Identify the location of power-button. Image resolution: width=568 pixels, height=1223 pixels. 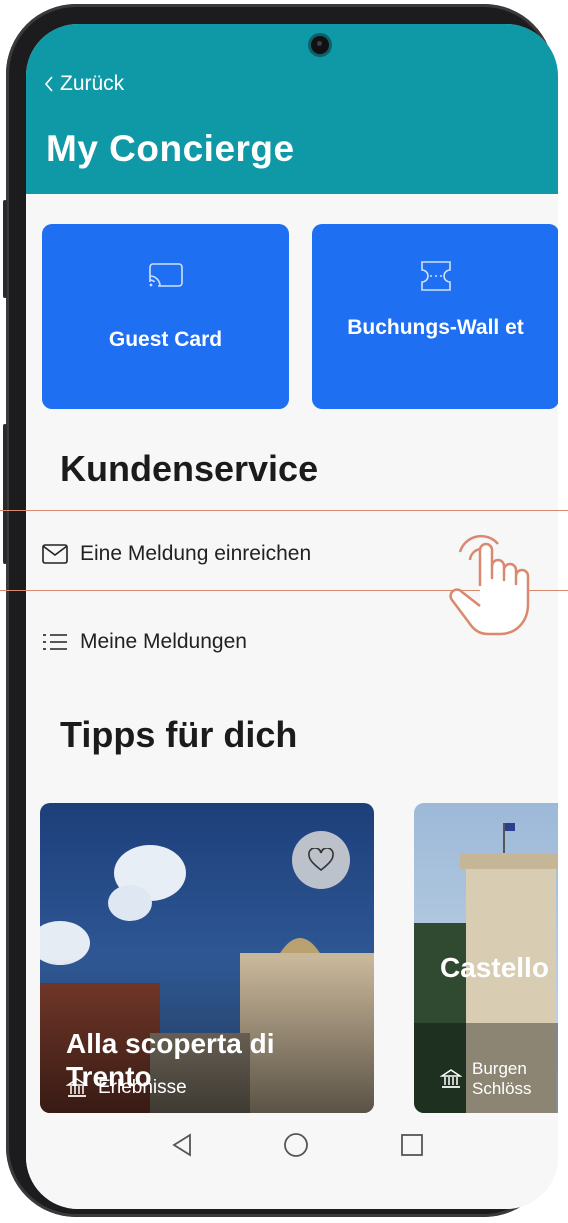
(5, 494).